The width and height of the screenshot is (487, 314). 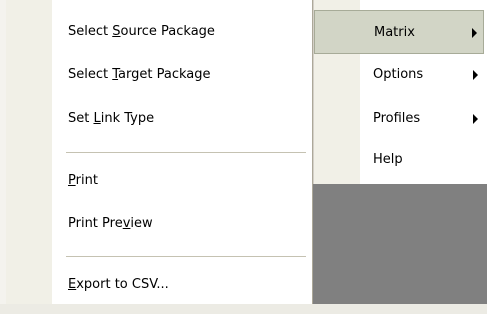 I want to click on menu-icon-gutter, so click(x=29, y=152).